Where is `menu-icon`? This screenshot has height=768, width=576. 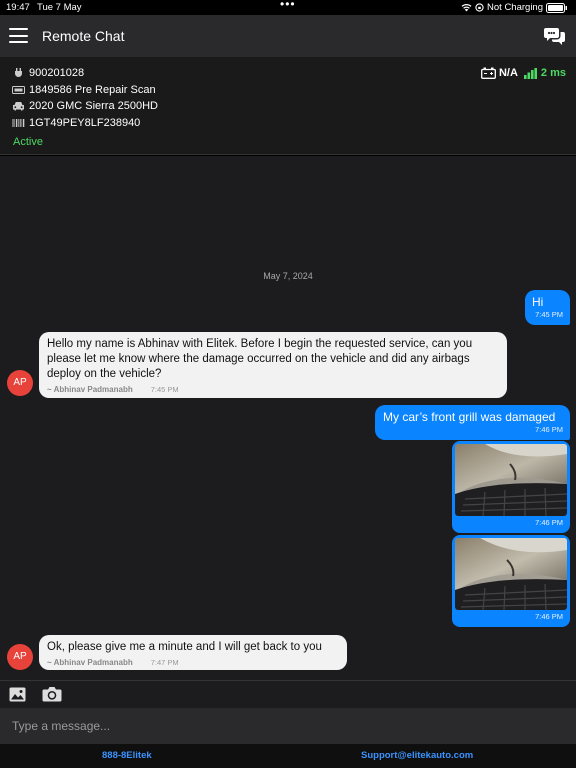 menu-icon is located at coordinates (18, 35).